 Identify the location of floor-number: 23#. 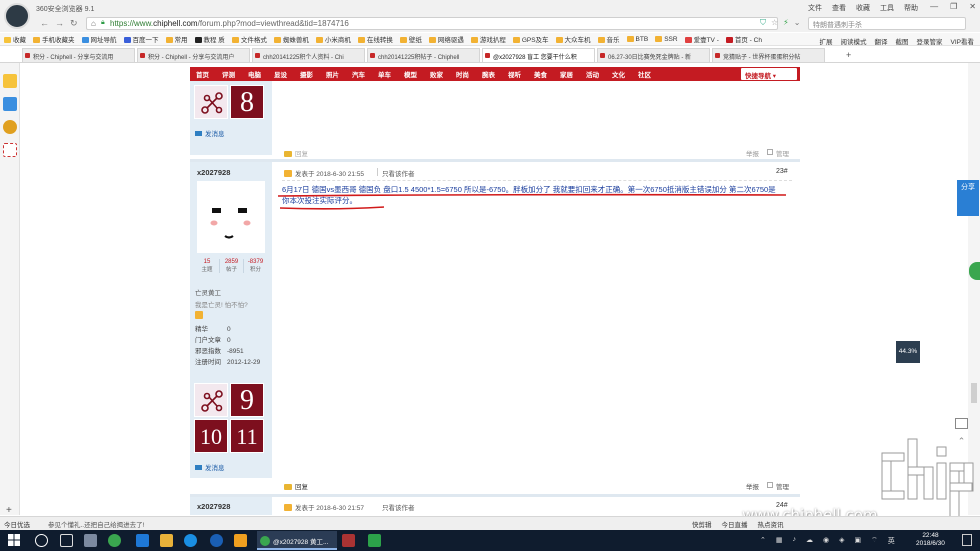
(782, 171).